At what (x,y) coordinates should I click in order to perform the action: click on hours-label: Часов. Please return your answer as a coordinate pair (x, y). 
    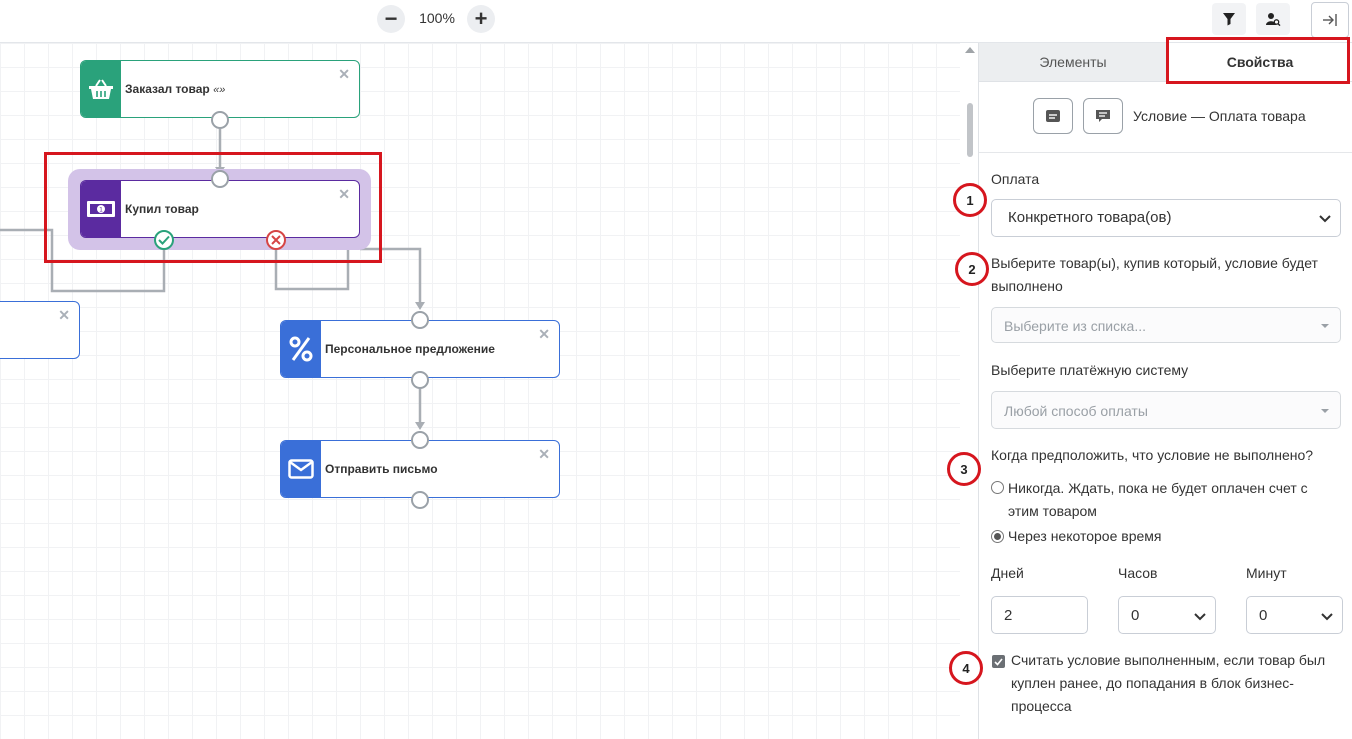
    Looking at the image, I should click on (1138, 573).